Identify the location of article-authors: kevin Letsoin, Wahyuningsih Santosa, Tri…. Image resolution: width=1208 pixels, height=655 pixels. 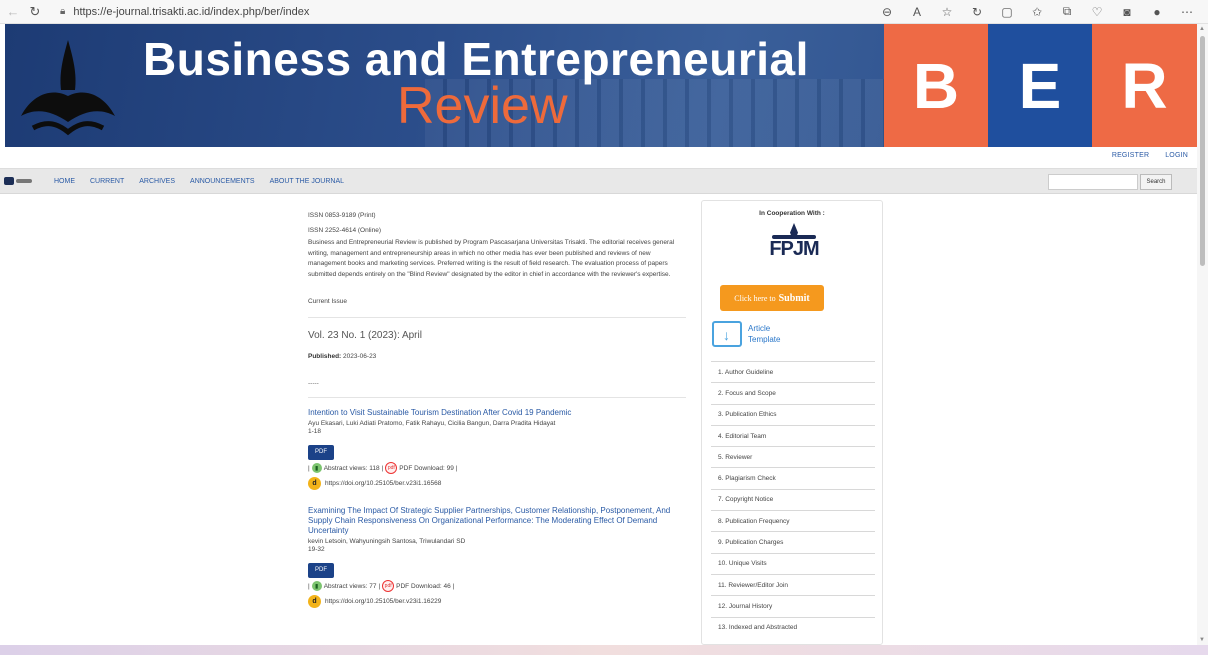
(387, 541).